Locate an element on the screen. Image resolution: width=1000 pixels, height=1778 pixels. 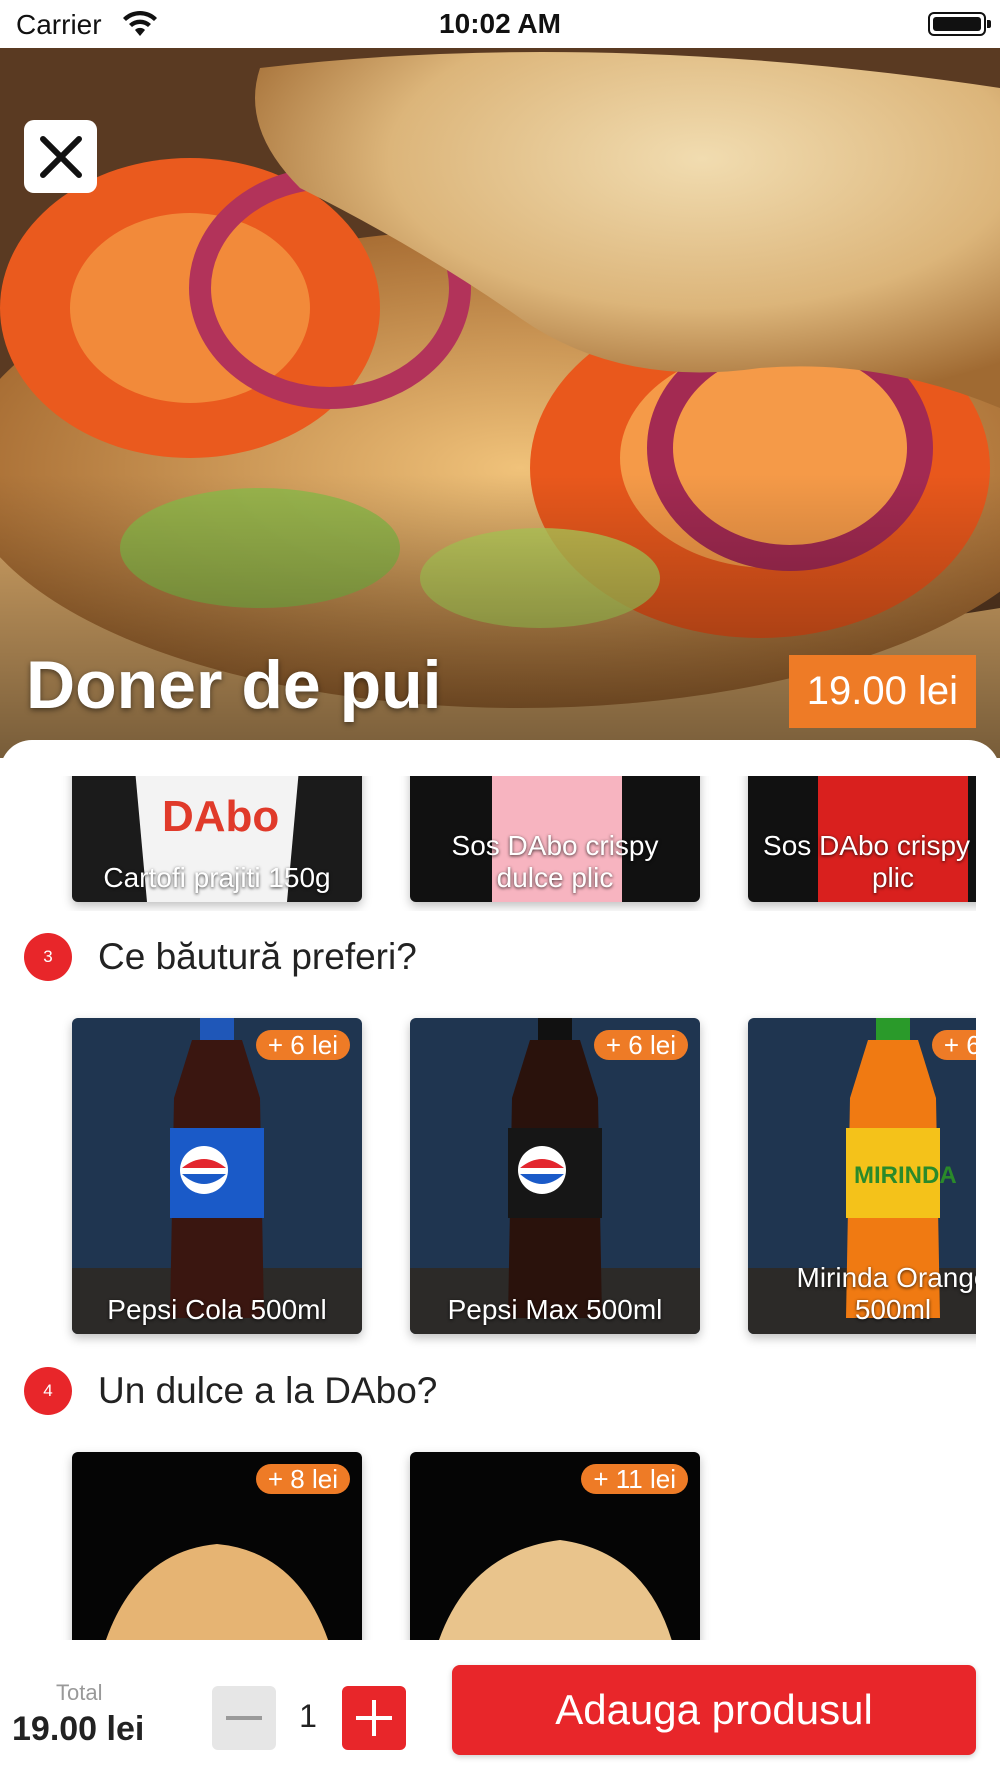
step-number-badge: 3 is located at coordinates (48, 957).